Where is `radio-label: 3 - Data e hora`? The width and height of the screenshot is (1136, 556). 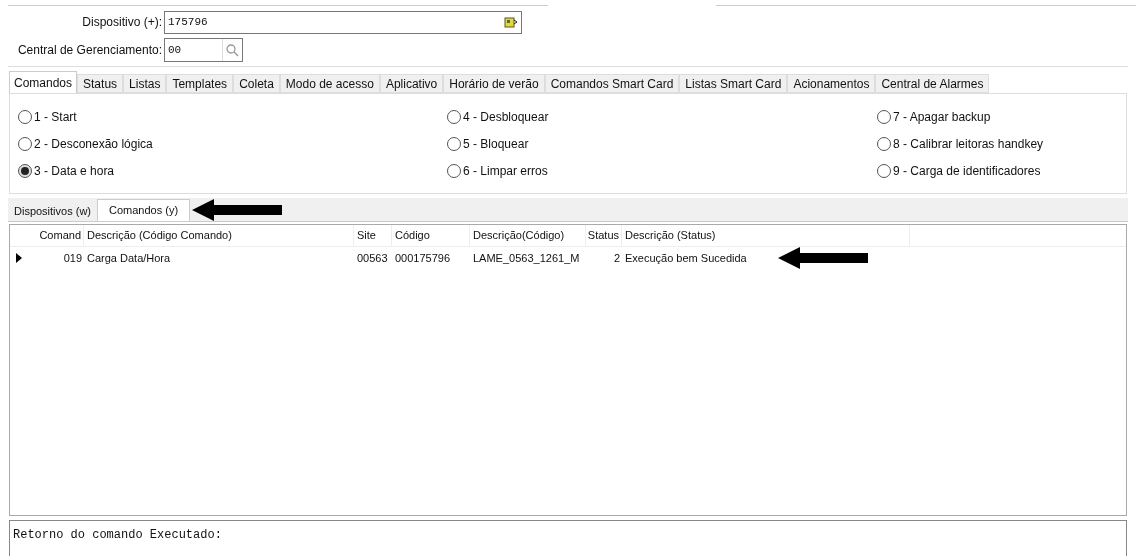
radio-label: 3 - Data e hora is located at coordinates (74, 170).